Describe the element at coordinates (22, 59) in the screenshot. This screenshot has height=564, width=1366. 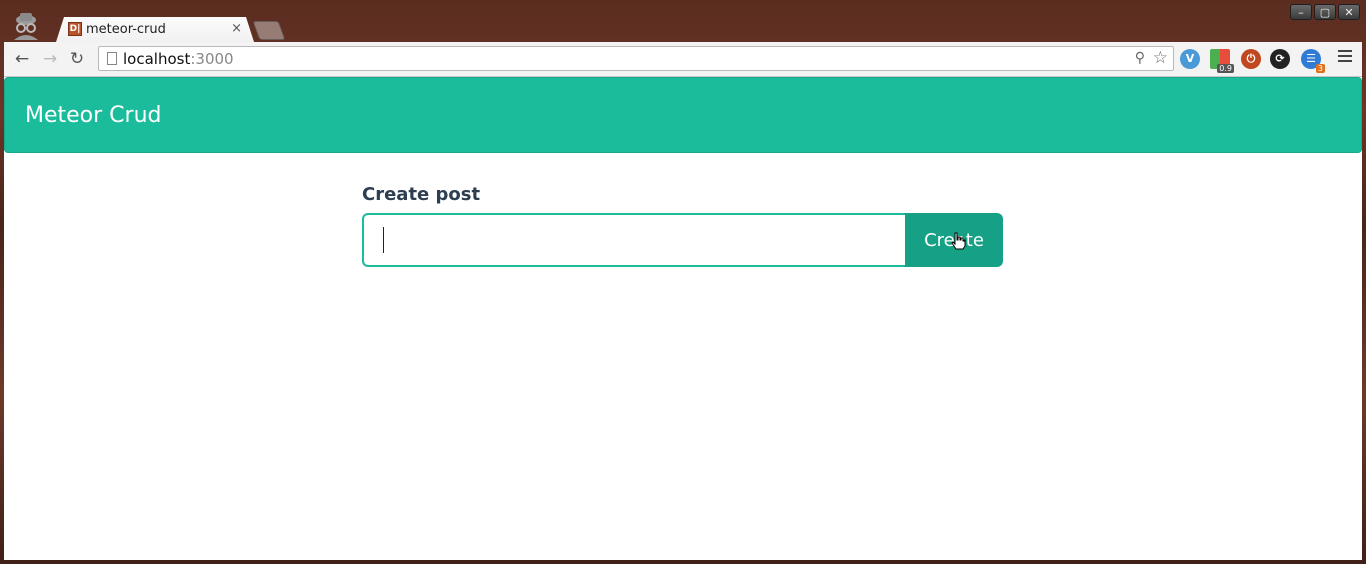
I see `back-arrow-icon: ←` at that location.